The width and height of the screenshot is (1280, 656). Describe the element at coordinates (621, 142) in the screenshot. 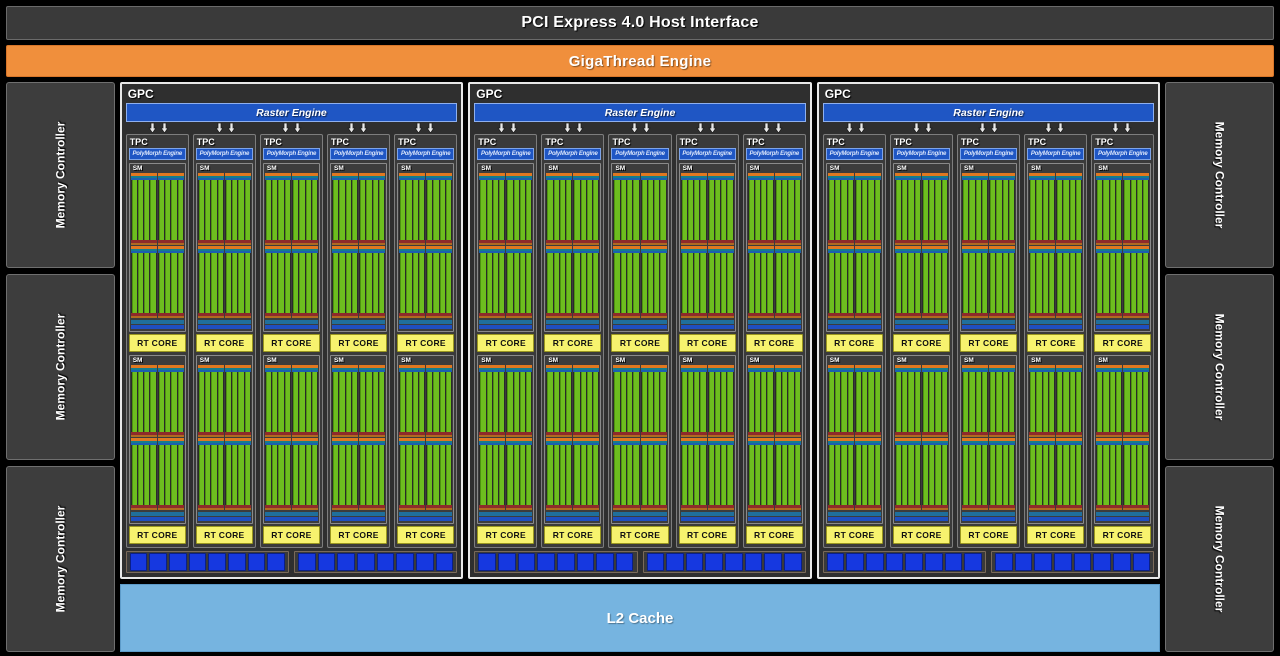

I see `tpc-label: TPC` at that location.